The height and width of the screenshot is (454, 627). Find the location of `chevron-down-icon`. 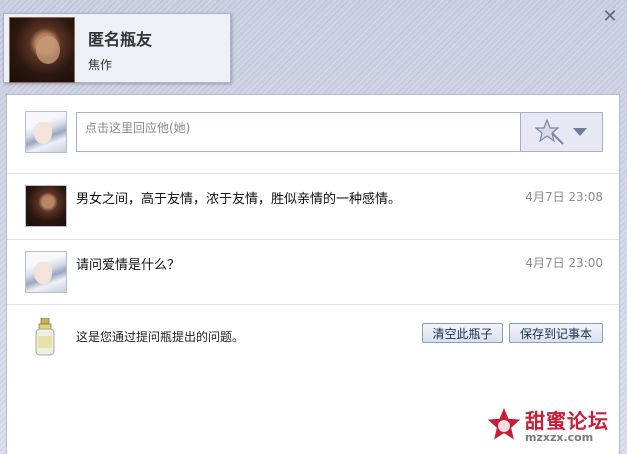

chevron-down-icon is located at coordinates (580, 132).